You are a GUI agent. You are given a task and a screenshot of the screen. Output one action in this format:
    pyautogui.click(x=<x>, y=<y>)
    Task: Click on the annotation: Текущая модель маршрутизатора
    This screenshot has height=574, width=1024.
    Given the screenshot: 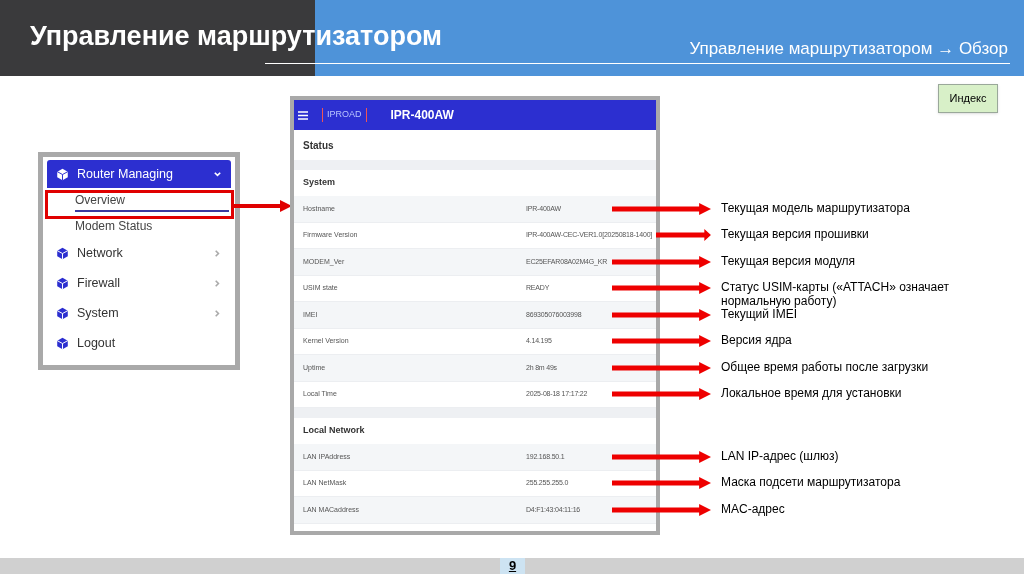 What is the action you would take?
    pyautogui.click(x=816, y=207)
    